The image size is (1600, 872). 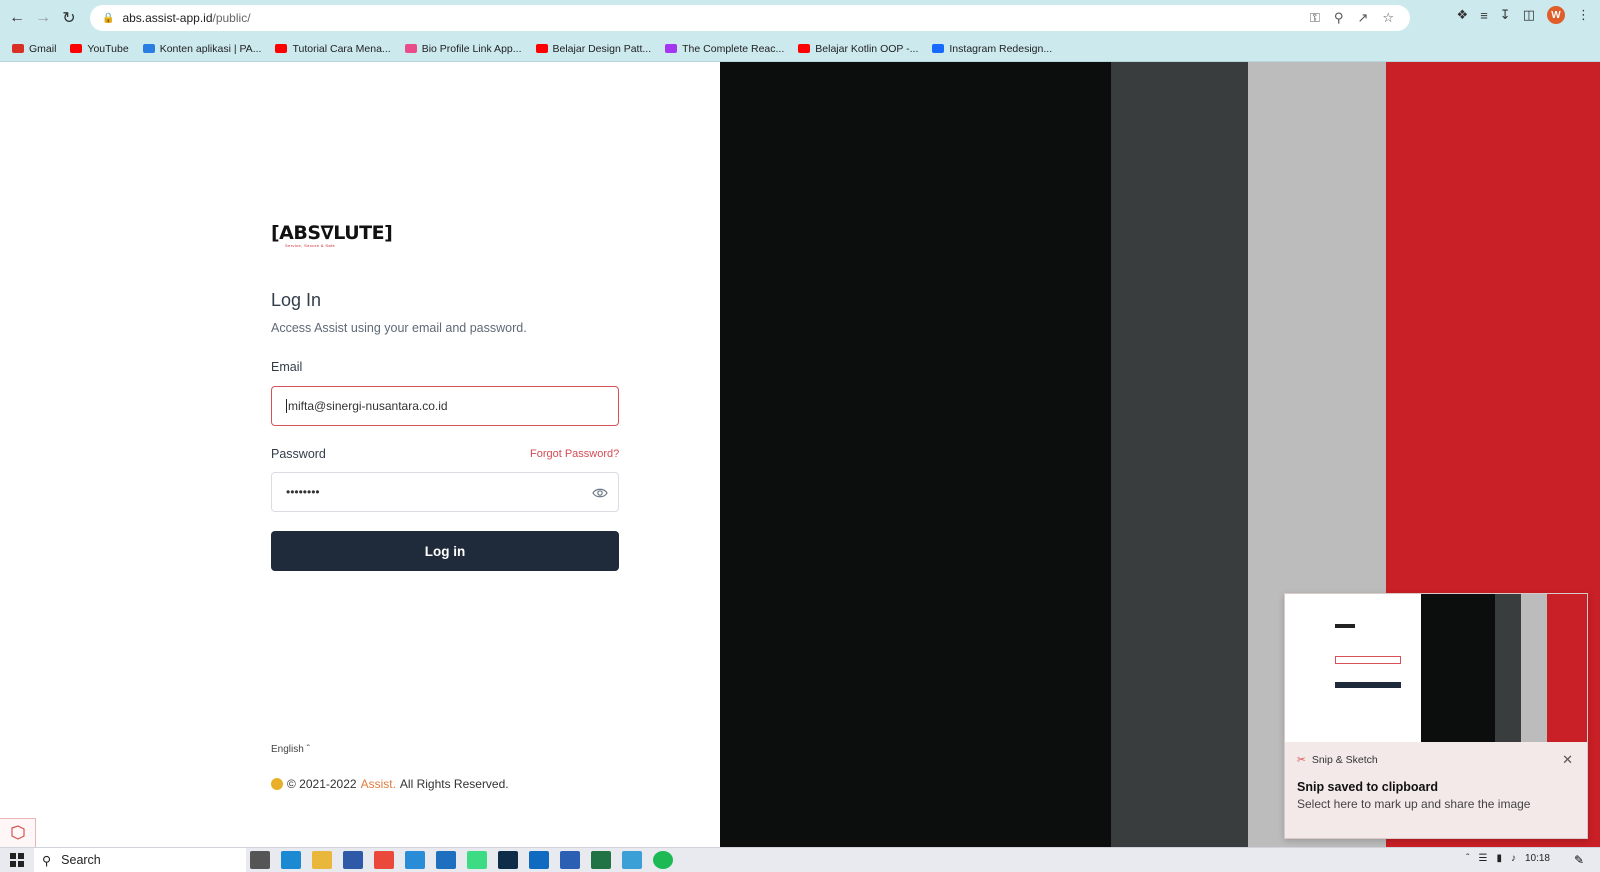 What do you see at coordinates (322, 860) in the screenshot?
I see `file-explorer-icon` at bounding box center [322, 860].